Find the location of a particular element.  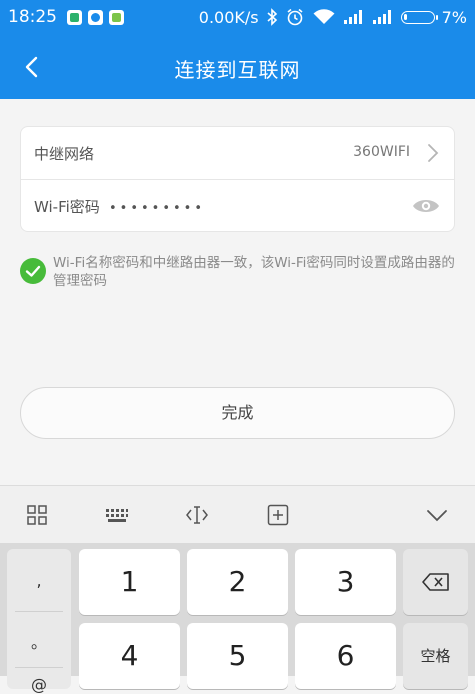

password-field: ••••••••• is located at coordinates (157, 208).